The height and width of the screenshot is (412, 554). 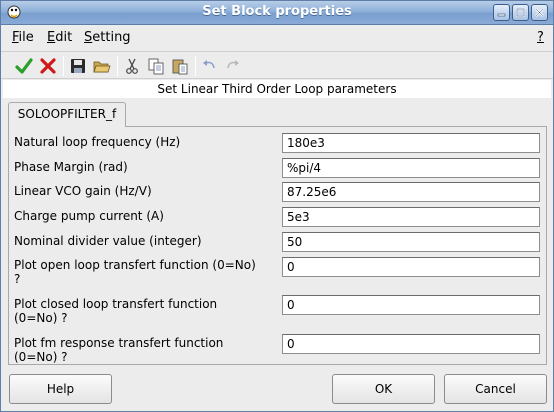 What do you see at coordinates (64, 37) in the screenshot?
I see `menu-edit-rest: dit` at bounding box center [64, 37].